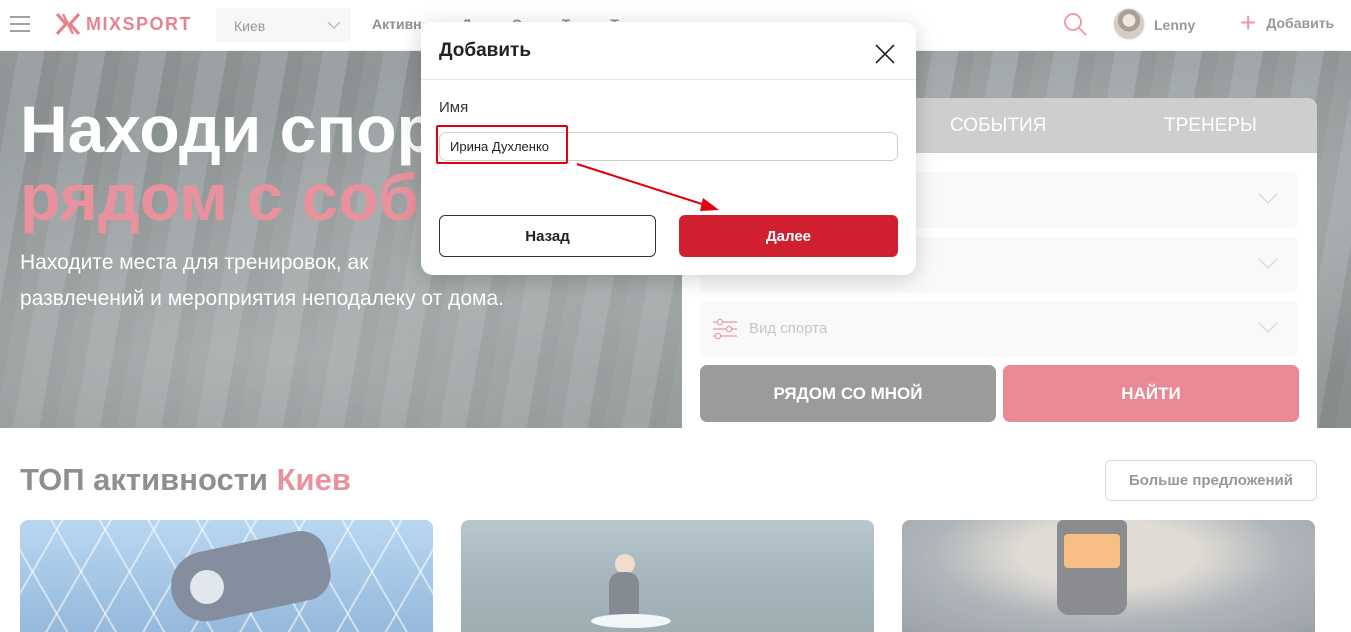 The width and height of the screenshot is (1351, 632). I want to click on name-input, so click(668, 146).